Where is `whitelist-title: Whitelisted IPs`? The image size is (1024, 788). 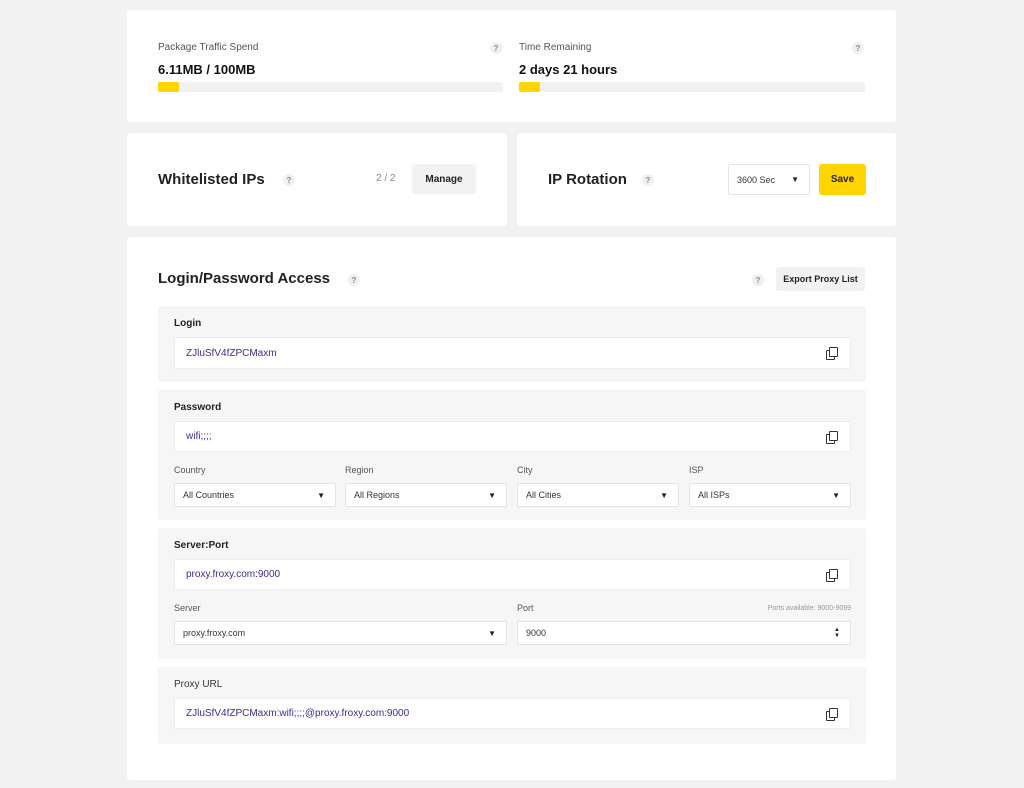
whitelist-title: Whitelisted IPs is located at coordinates (211, 179).